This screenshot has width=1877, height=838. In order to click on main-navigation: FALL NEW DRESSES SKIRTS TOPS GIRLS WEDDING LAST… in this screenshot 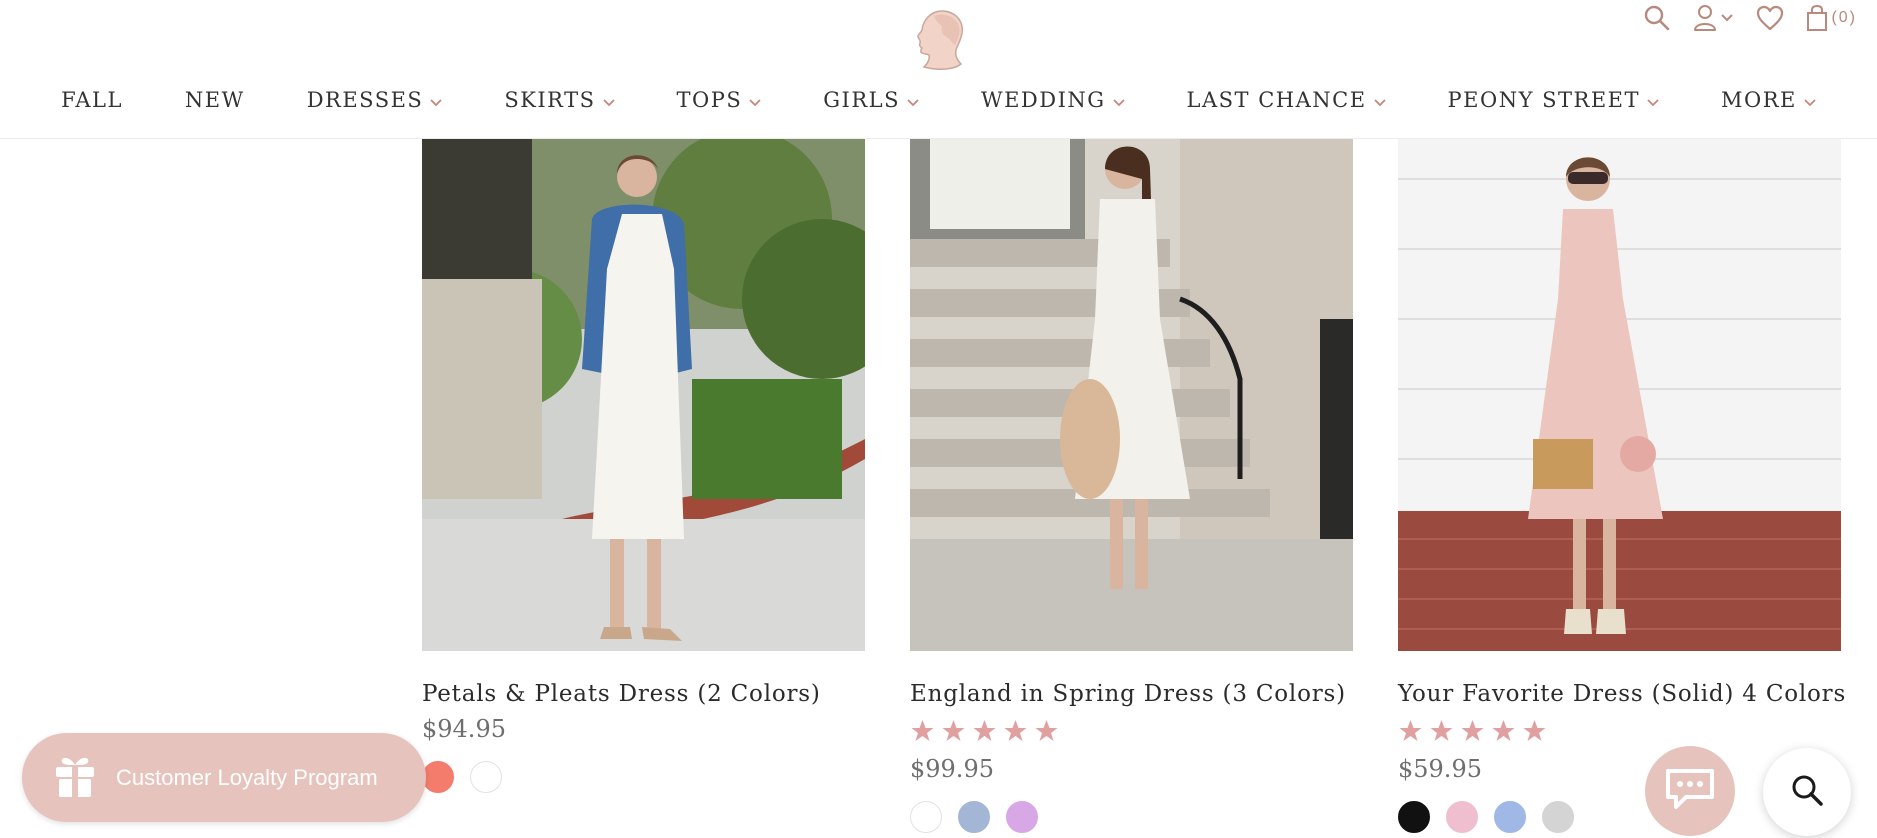, I will do `click(938, 100)`.